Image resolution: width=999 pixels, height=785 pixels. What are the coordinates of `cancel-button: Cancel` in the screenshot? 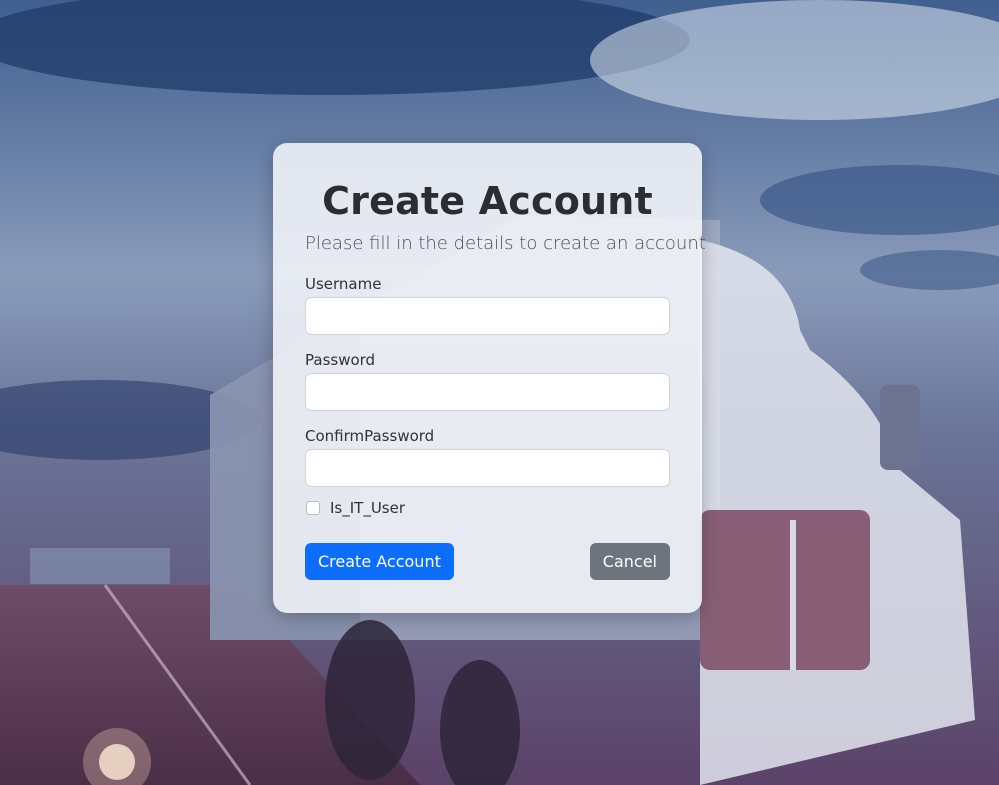 It's located at (629, 561).